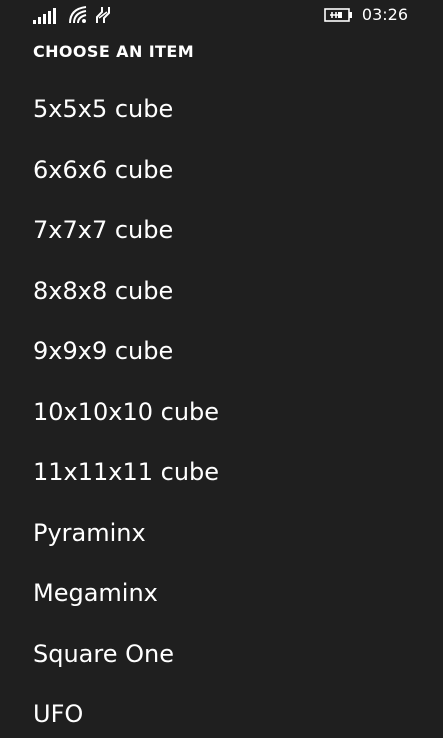  What do you see at coordinates (126, 122) in the screenshot?
I see `list-item-5x5x5-cube: 5x5x5 cube` at bounding box center [126, 122].